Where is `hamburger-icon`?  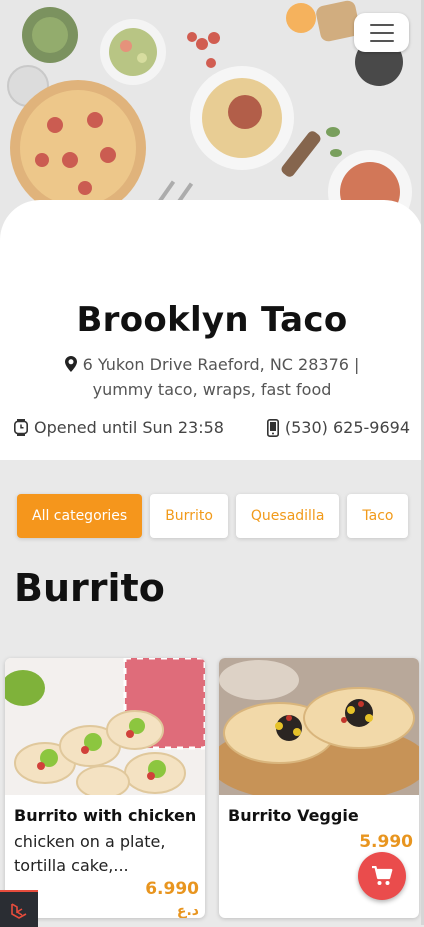
hamburger-icon is located at coordinates (381, 24).